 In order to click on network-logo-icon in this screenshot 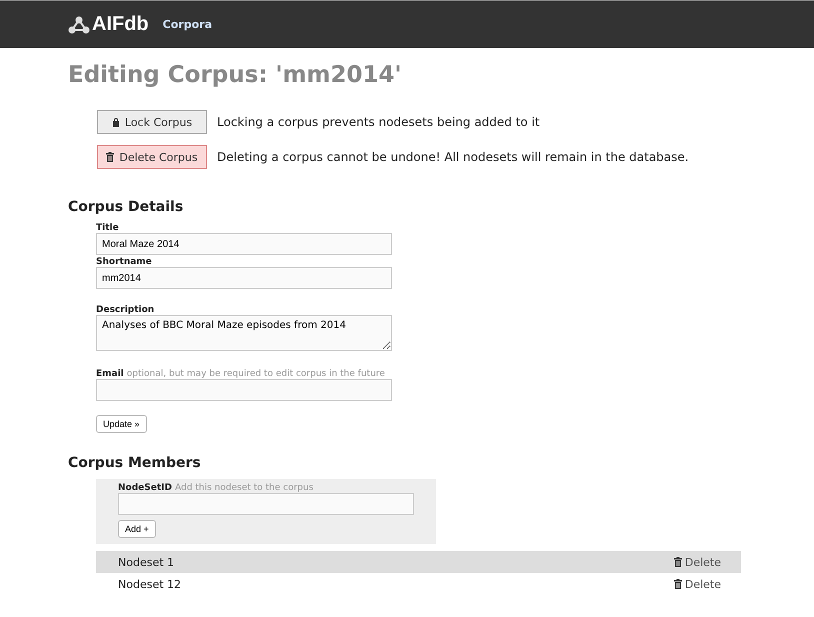, I will do `click(79, 25)`.